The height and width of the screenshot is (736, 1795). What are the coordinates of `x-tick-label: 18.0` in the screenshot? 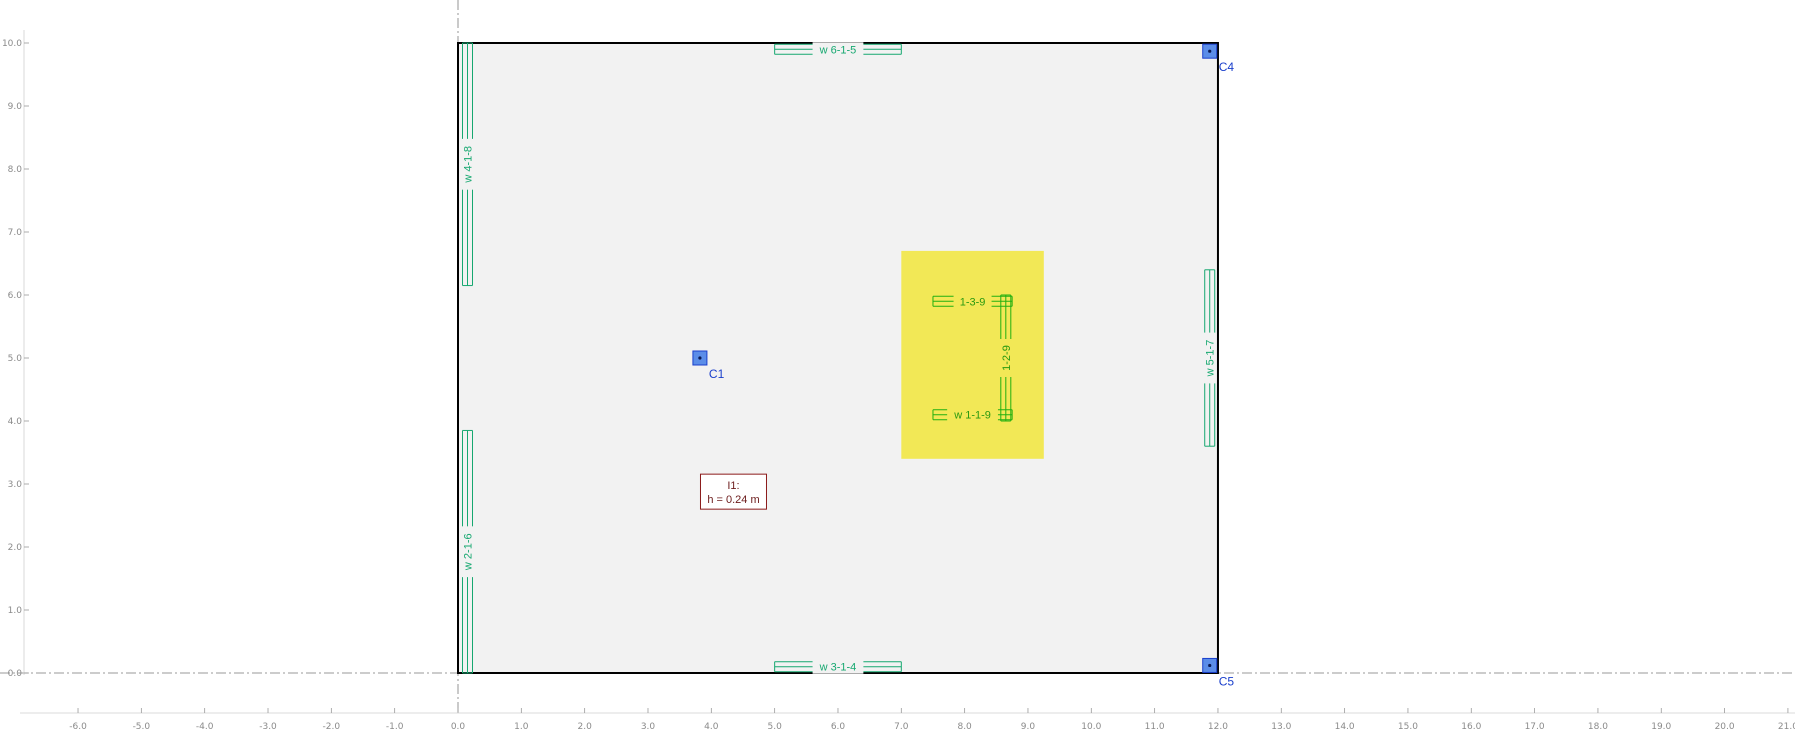 It's located at (1598, 727).